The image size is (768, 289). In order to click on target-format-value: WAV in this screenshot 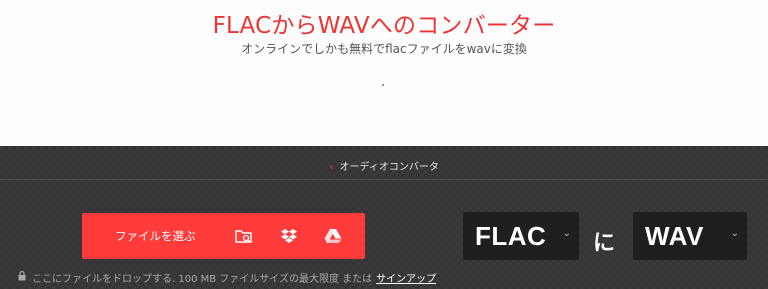, I will do `click(674, 236)`.